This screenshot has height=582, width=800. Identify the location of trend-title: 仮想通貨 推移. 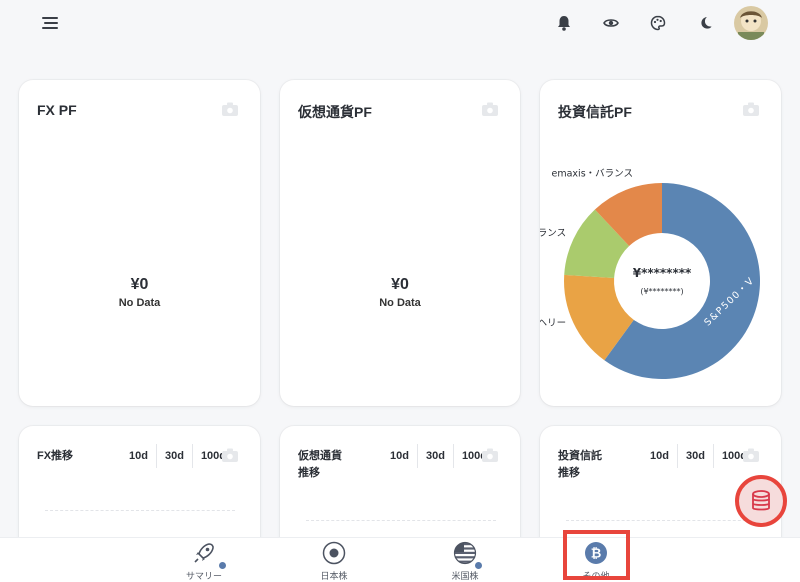
(320, 464).